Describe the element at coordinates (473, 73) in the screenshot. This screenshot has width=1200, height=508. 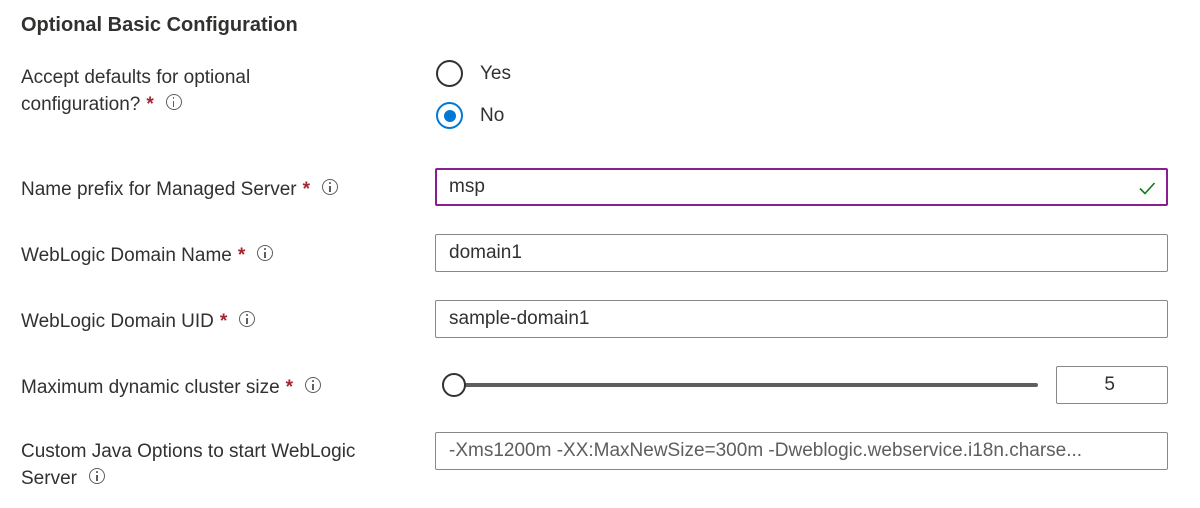
I see `radio-option-yes: Yes` at that location.